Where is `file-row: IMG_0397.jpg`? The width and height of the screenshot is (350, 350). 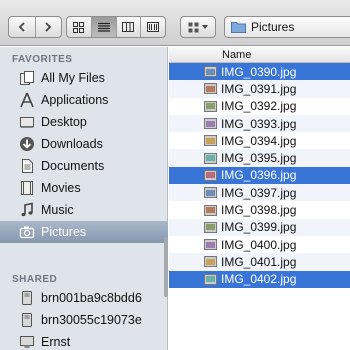 file-row: IMG_0397.jpg is located at coordinates (259, 193).